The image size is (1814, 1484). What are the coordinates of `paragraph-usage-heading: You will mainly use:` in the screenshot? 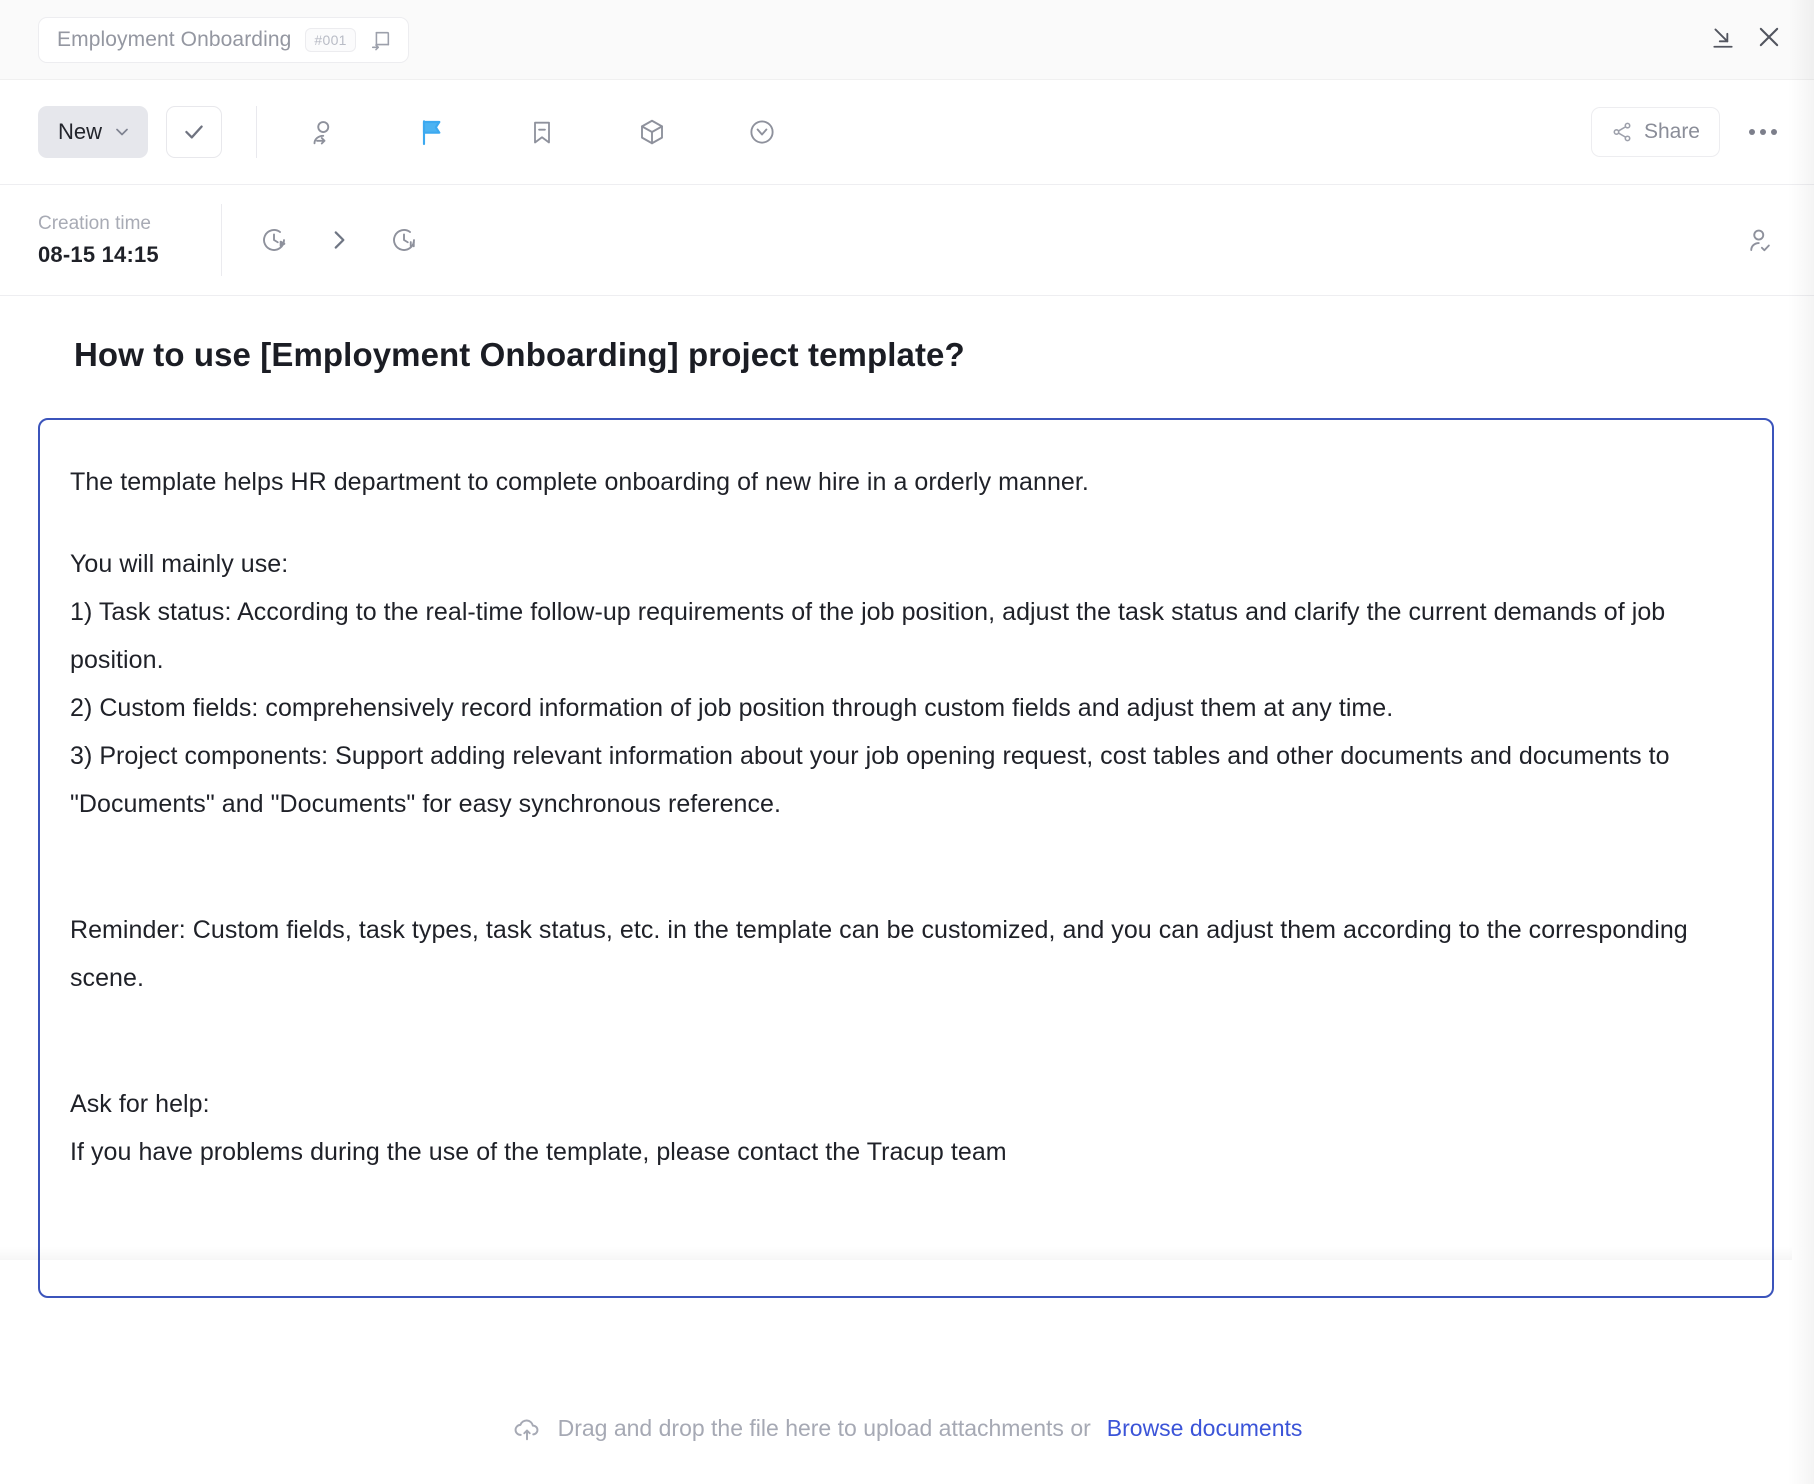 It's located at (179, 564).